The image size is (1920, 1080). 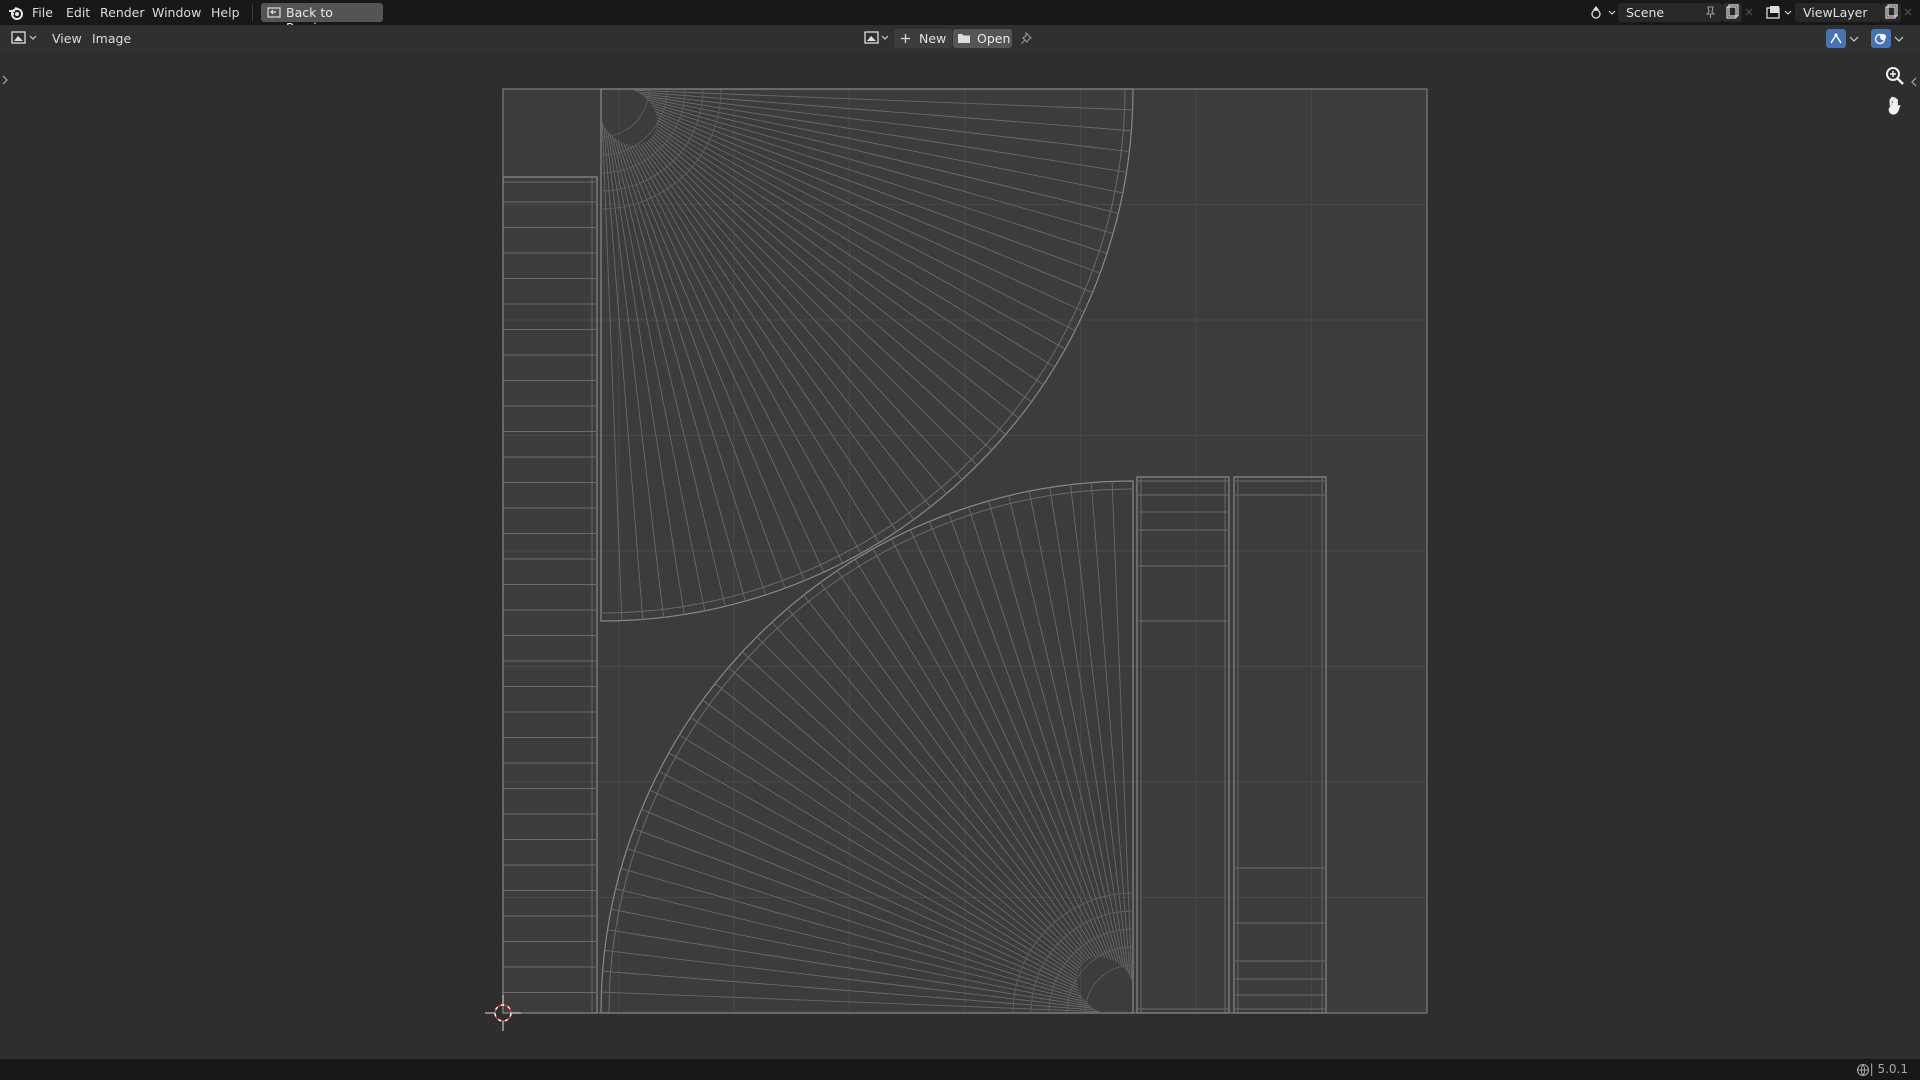 I want to click on blender-logo-icon, so click(x=16, y=13).